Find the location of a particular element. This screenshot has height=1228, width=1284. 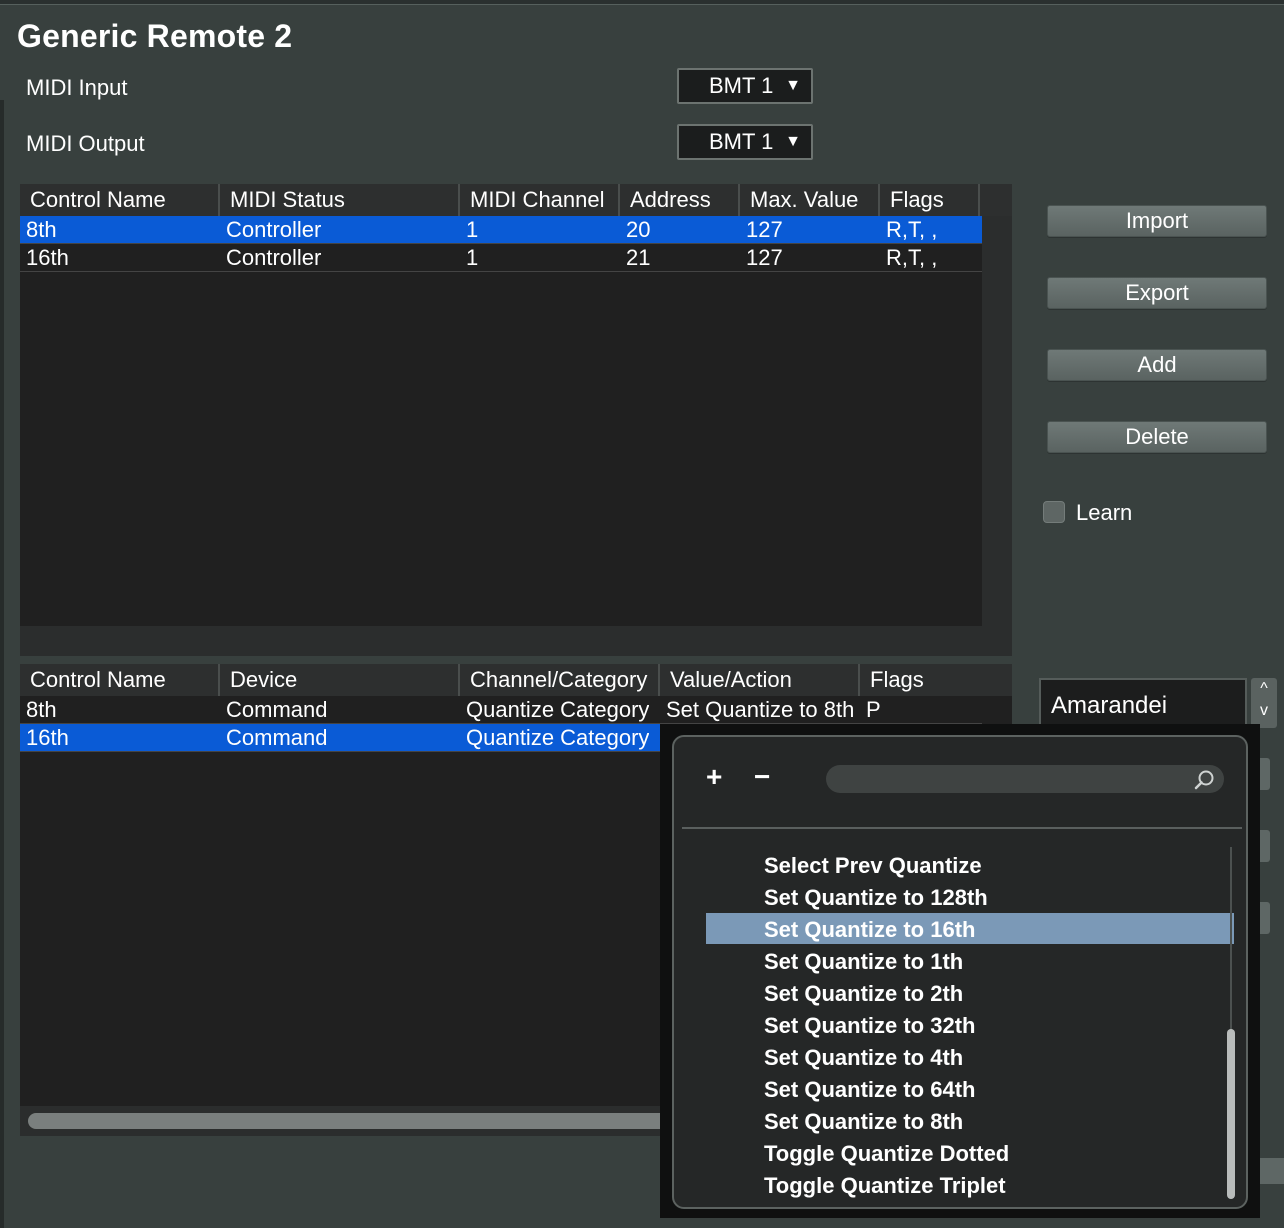

scrollbar-thumb is located at coordinates (348, 1121).